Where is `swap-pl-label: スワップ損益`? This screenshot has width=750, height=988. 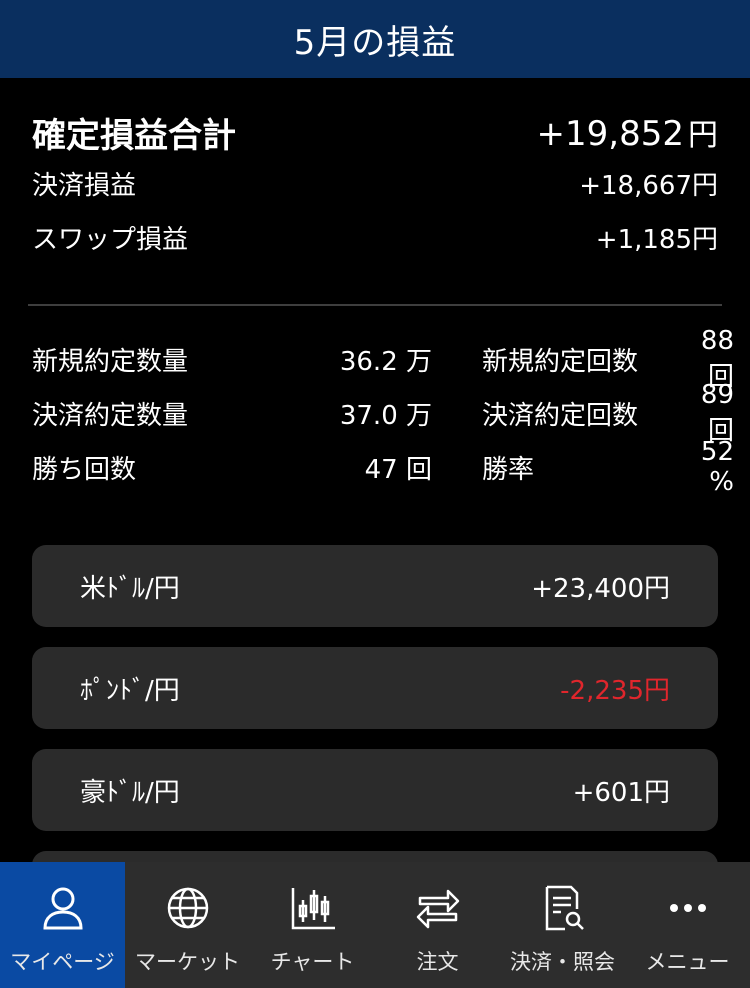
swap-pl-label: スワップ損益 is located at coordinates (110, 239).